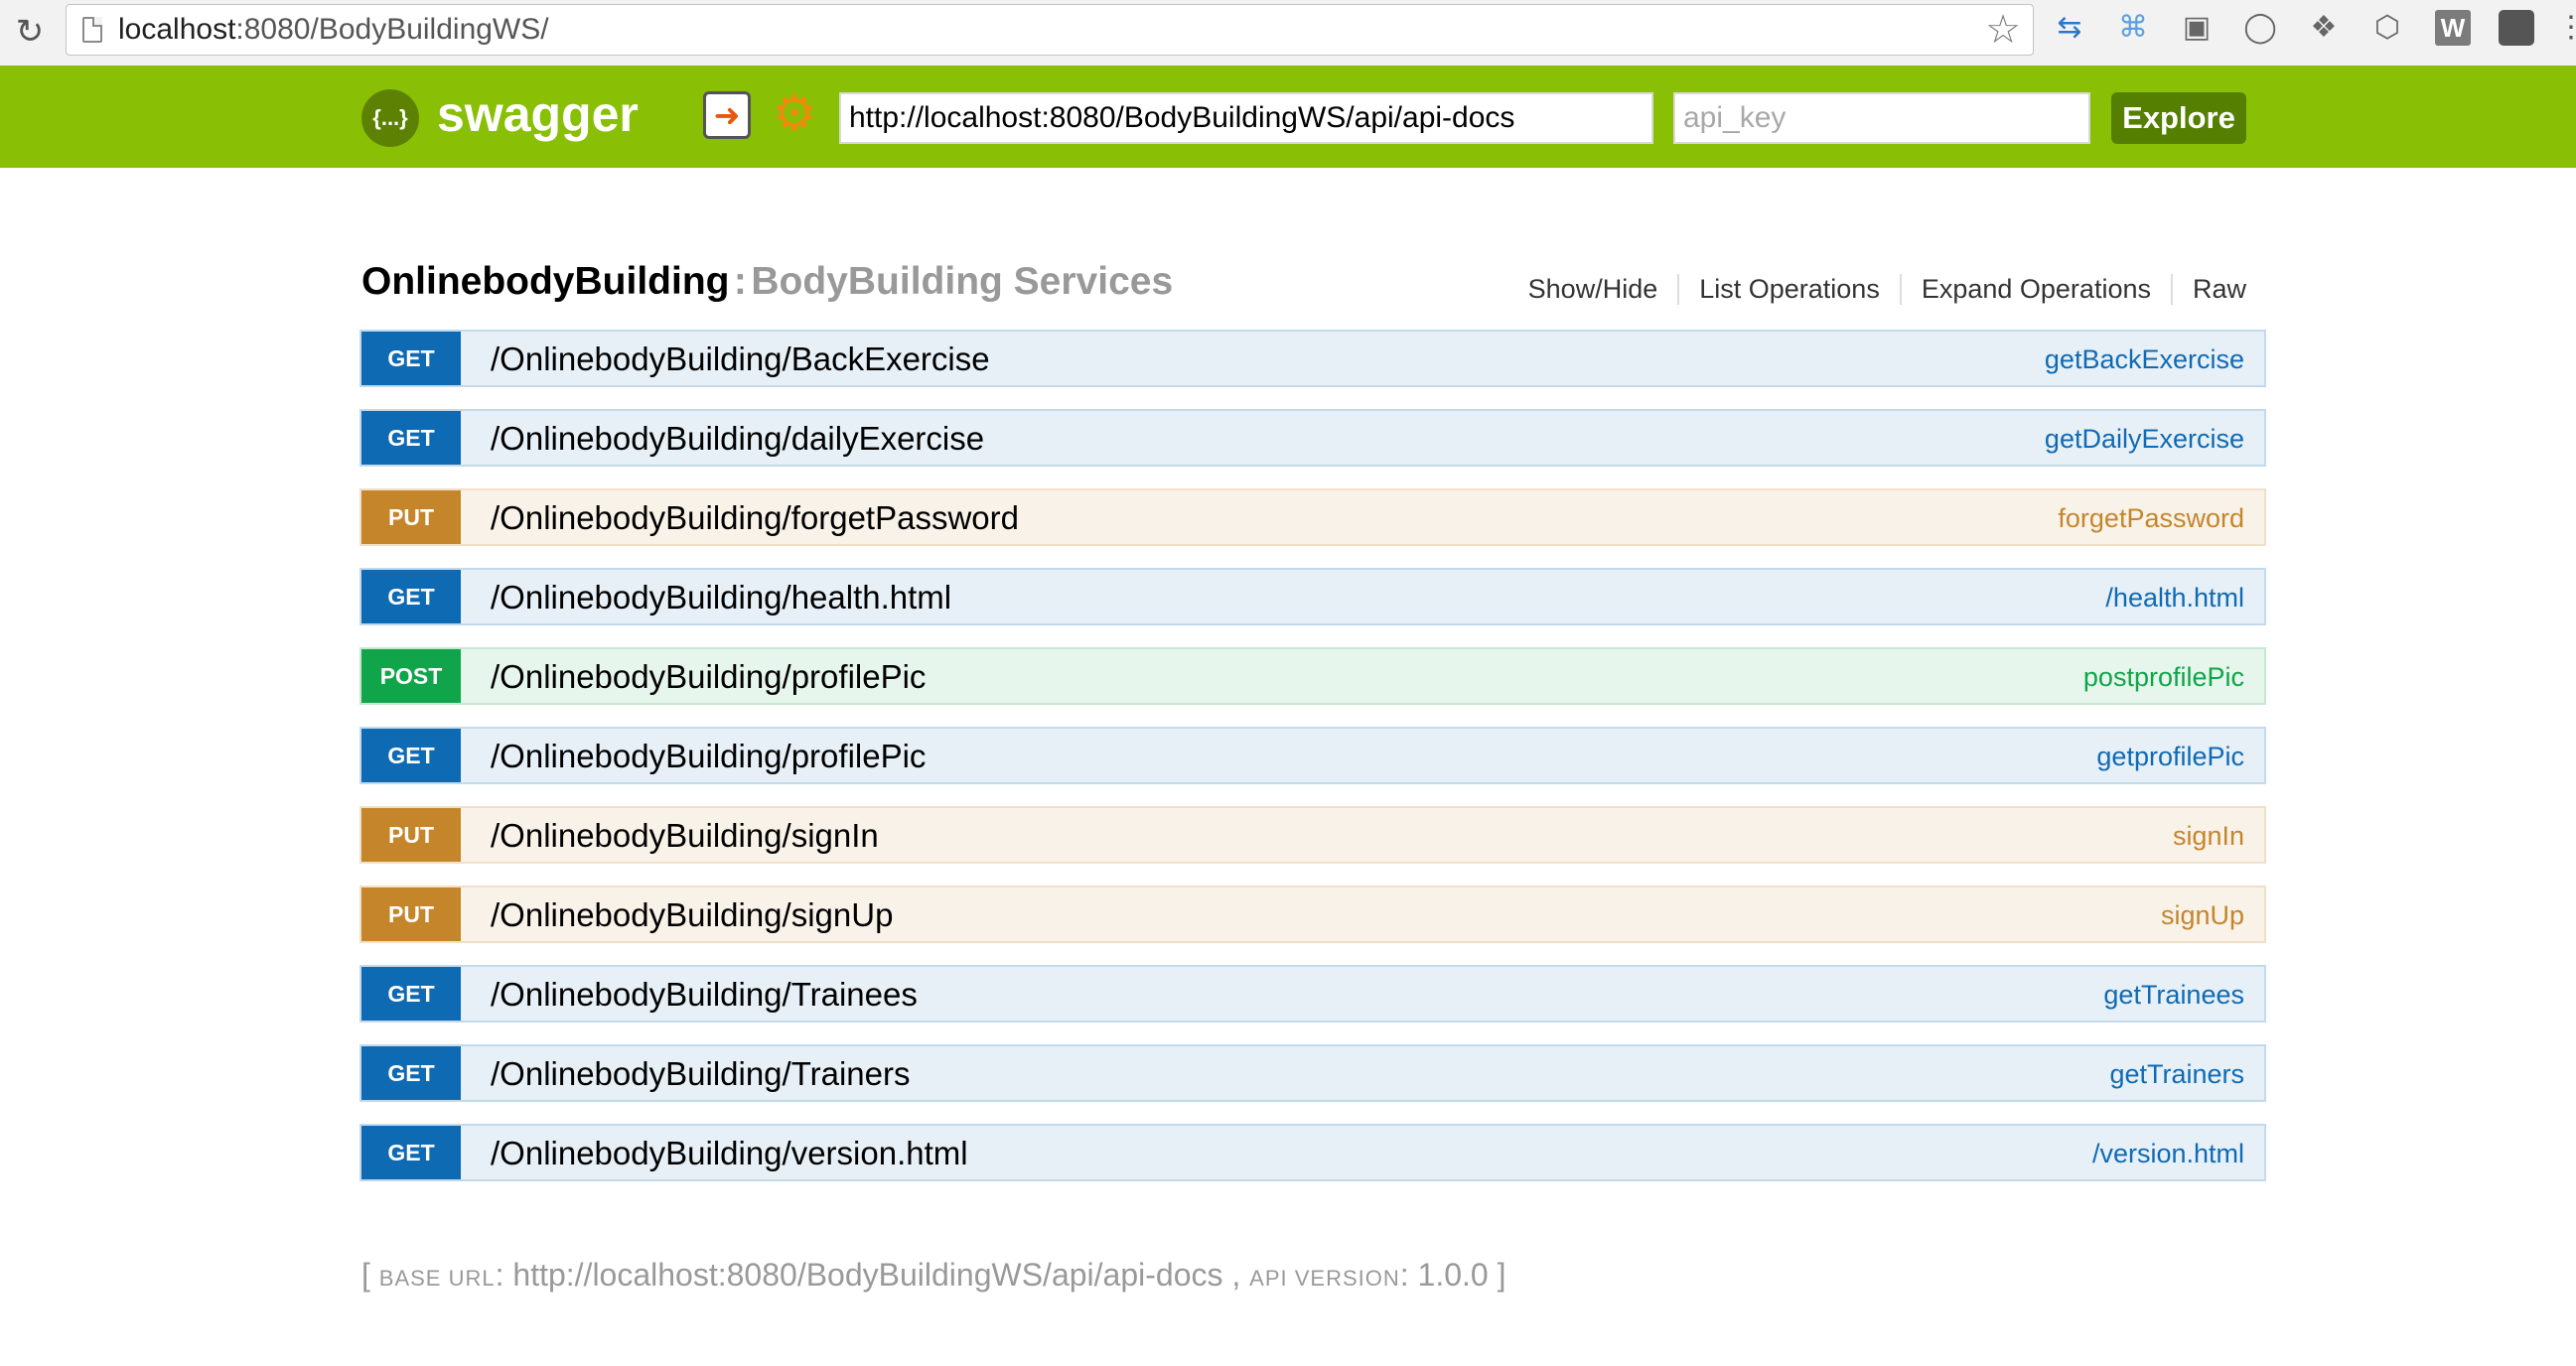 This screenshot has height=1366, width=2576. What do you see at coordinates (795, 113) in the screenshot?
I see `gear-icon: ⚙` at bounding box center [795, 113].